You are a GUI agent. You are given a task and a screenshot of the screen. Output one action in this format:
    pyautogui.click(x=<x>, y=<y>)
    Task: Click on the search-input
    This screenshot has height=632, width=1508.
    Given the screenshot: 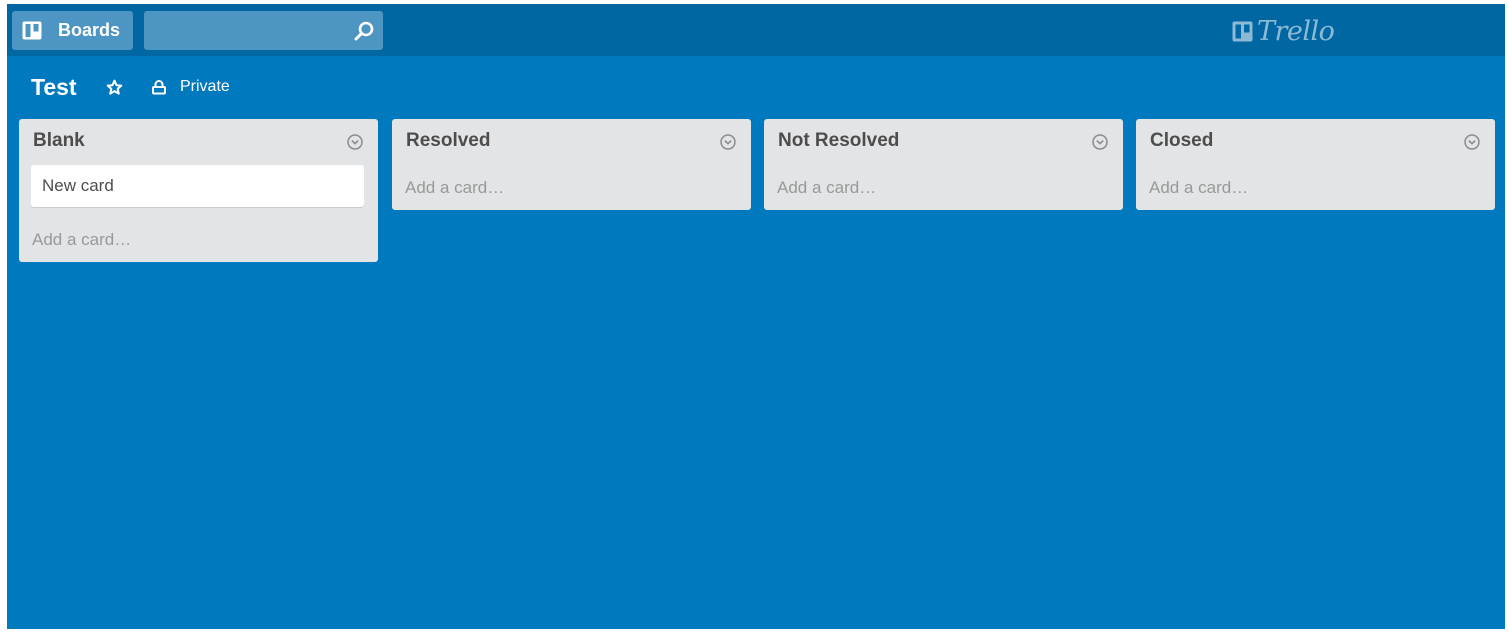 What is the action you would take?
    pyautogui.click(x=244, y=30)
    